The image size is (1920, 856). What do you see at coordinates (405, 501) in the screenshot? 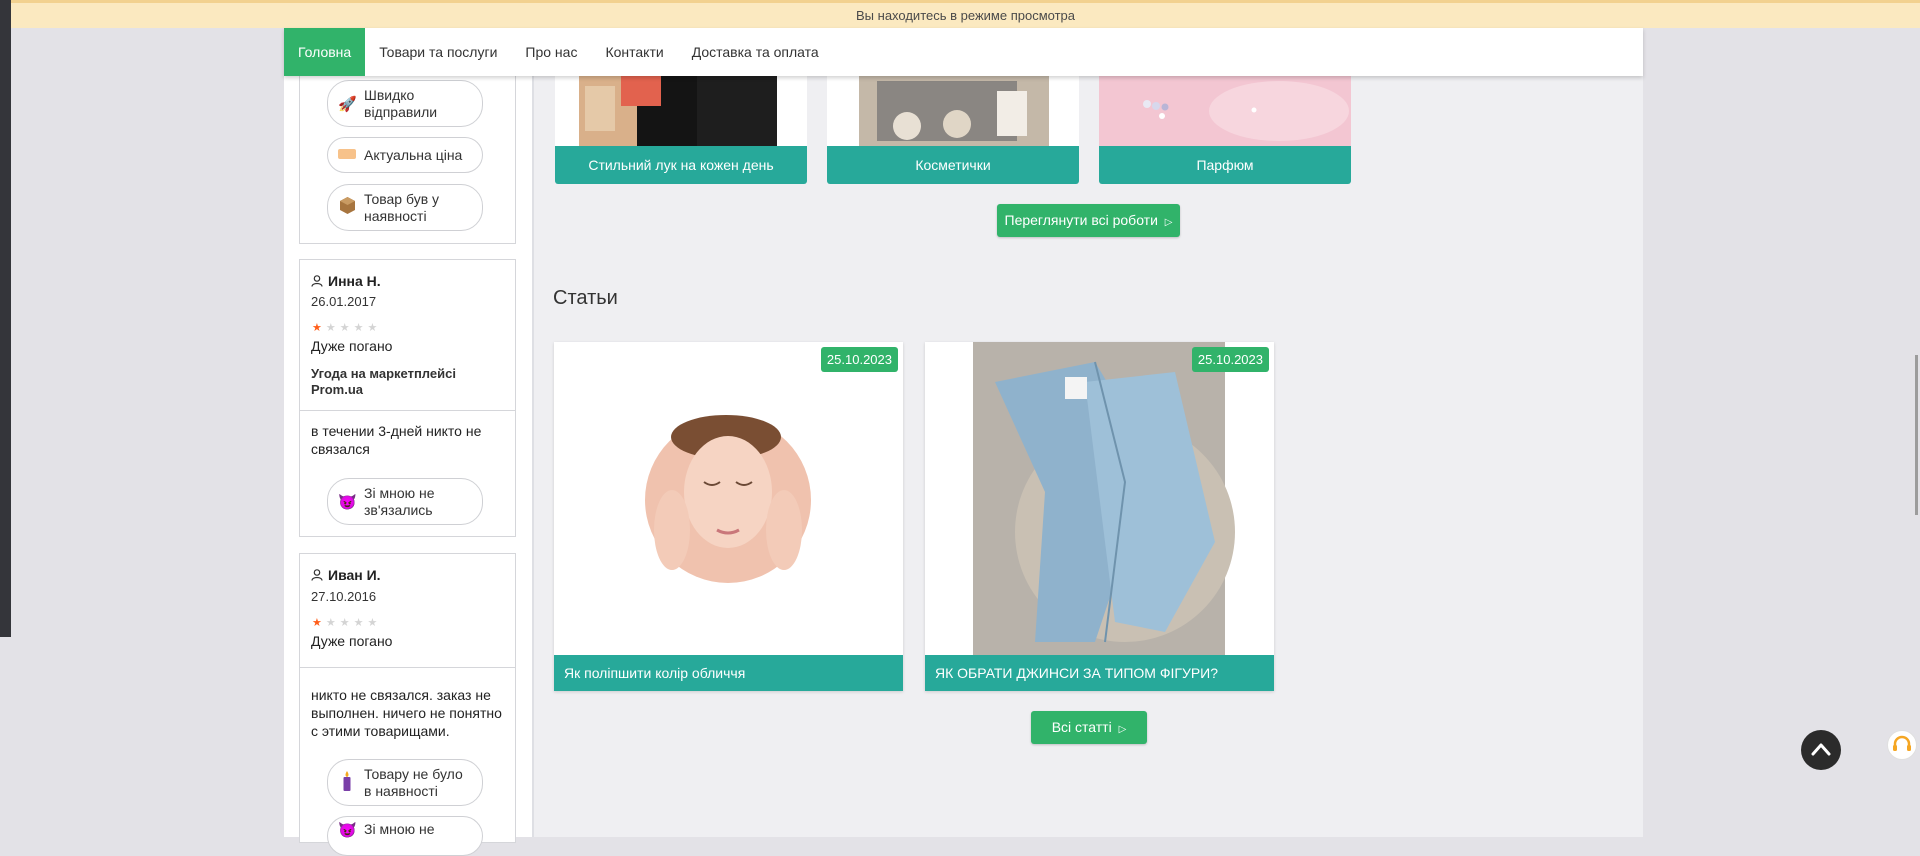
I see `review-tag-not-contacted: 😈 Зі мною не зв'язались` at bounding box center [405, 501].